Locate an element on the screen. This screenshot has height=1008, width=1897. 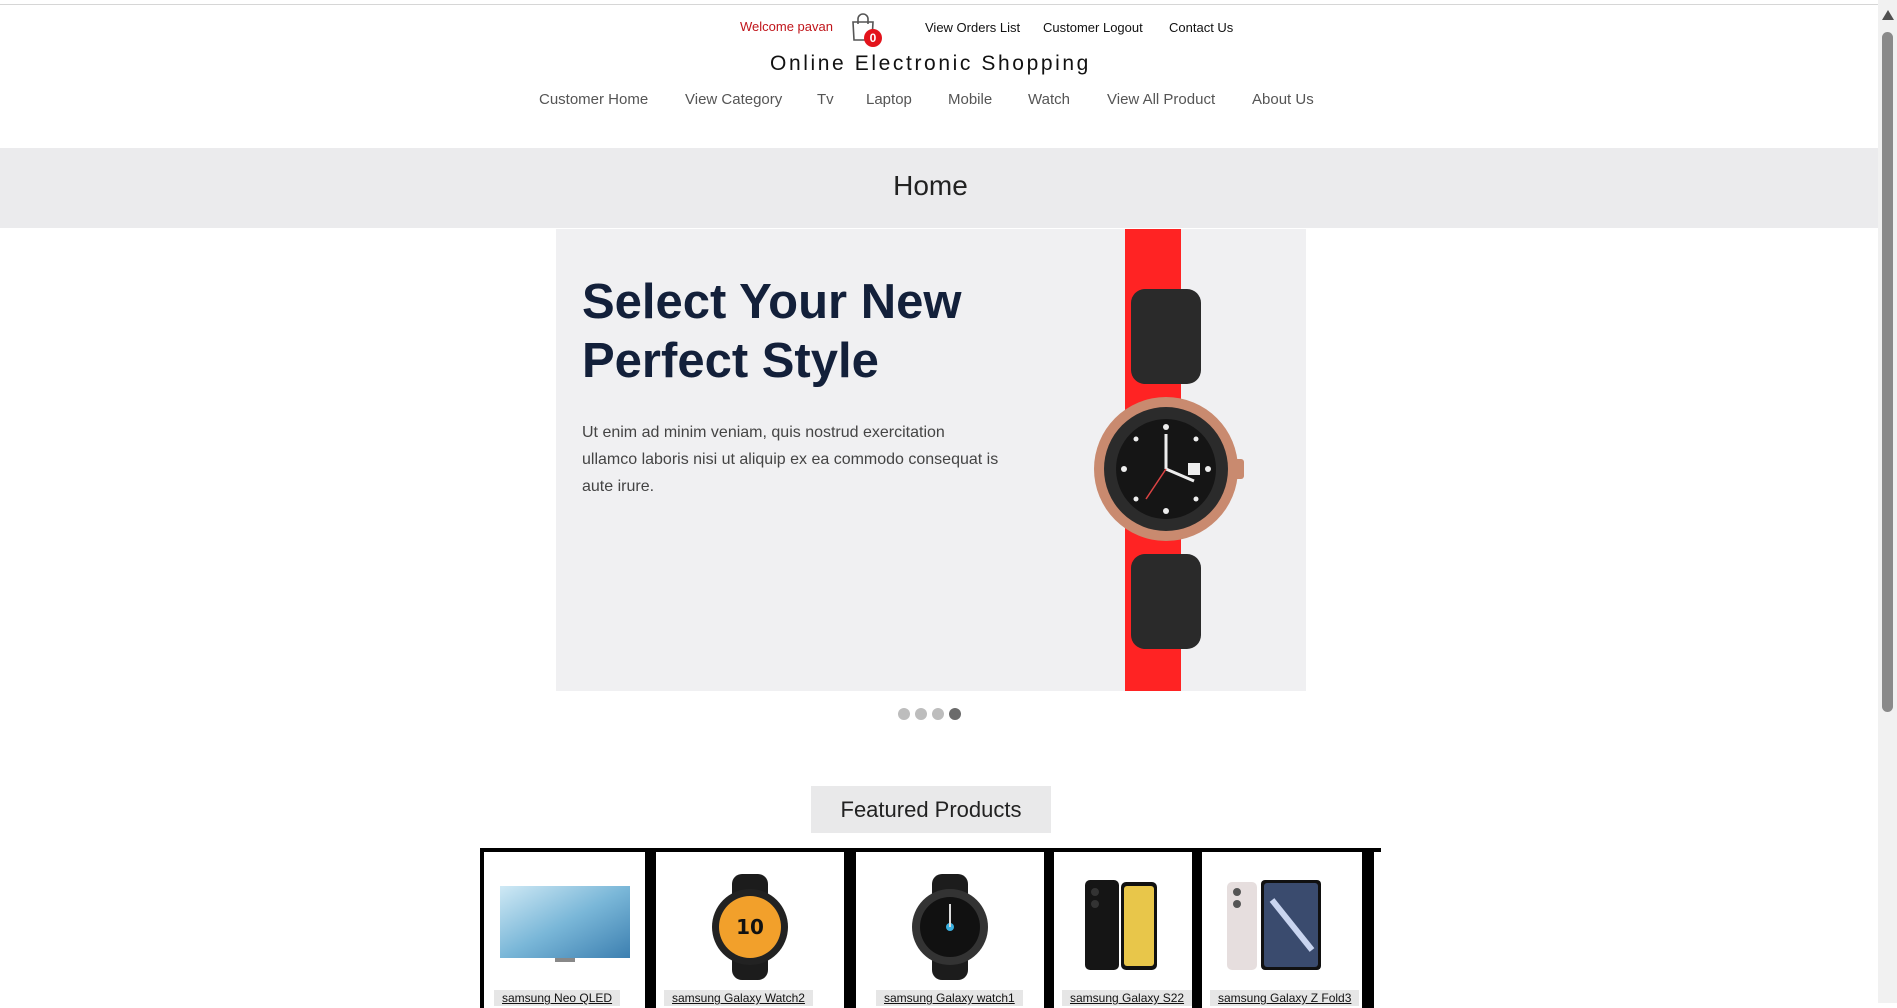
product-label: samsung Galaxy watch1 is located at coordinates (949, 998).